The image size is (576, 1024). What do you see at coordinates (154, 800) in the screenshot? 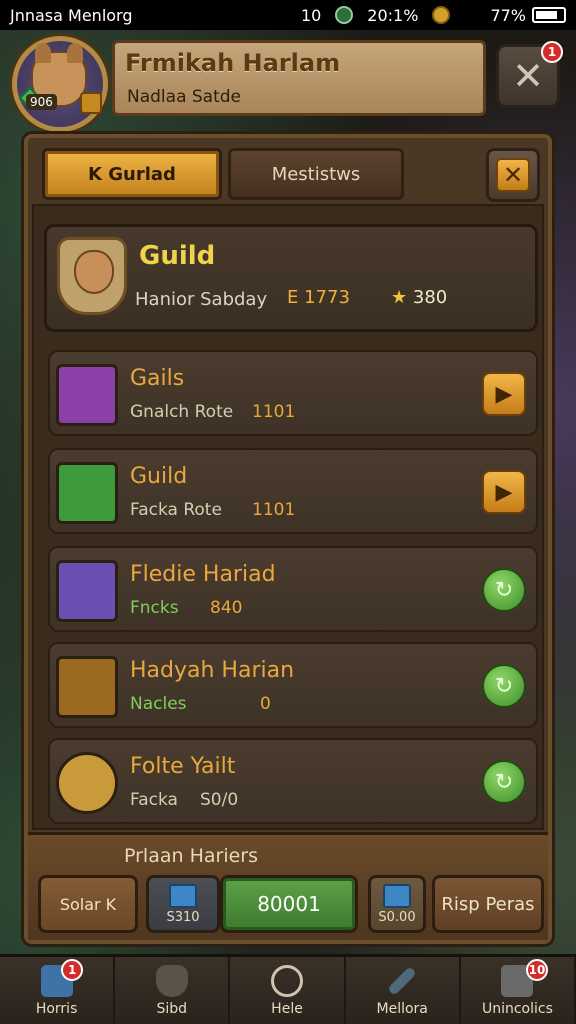
I see `item-subtitle: Facka` at bounding box center [154, 800].